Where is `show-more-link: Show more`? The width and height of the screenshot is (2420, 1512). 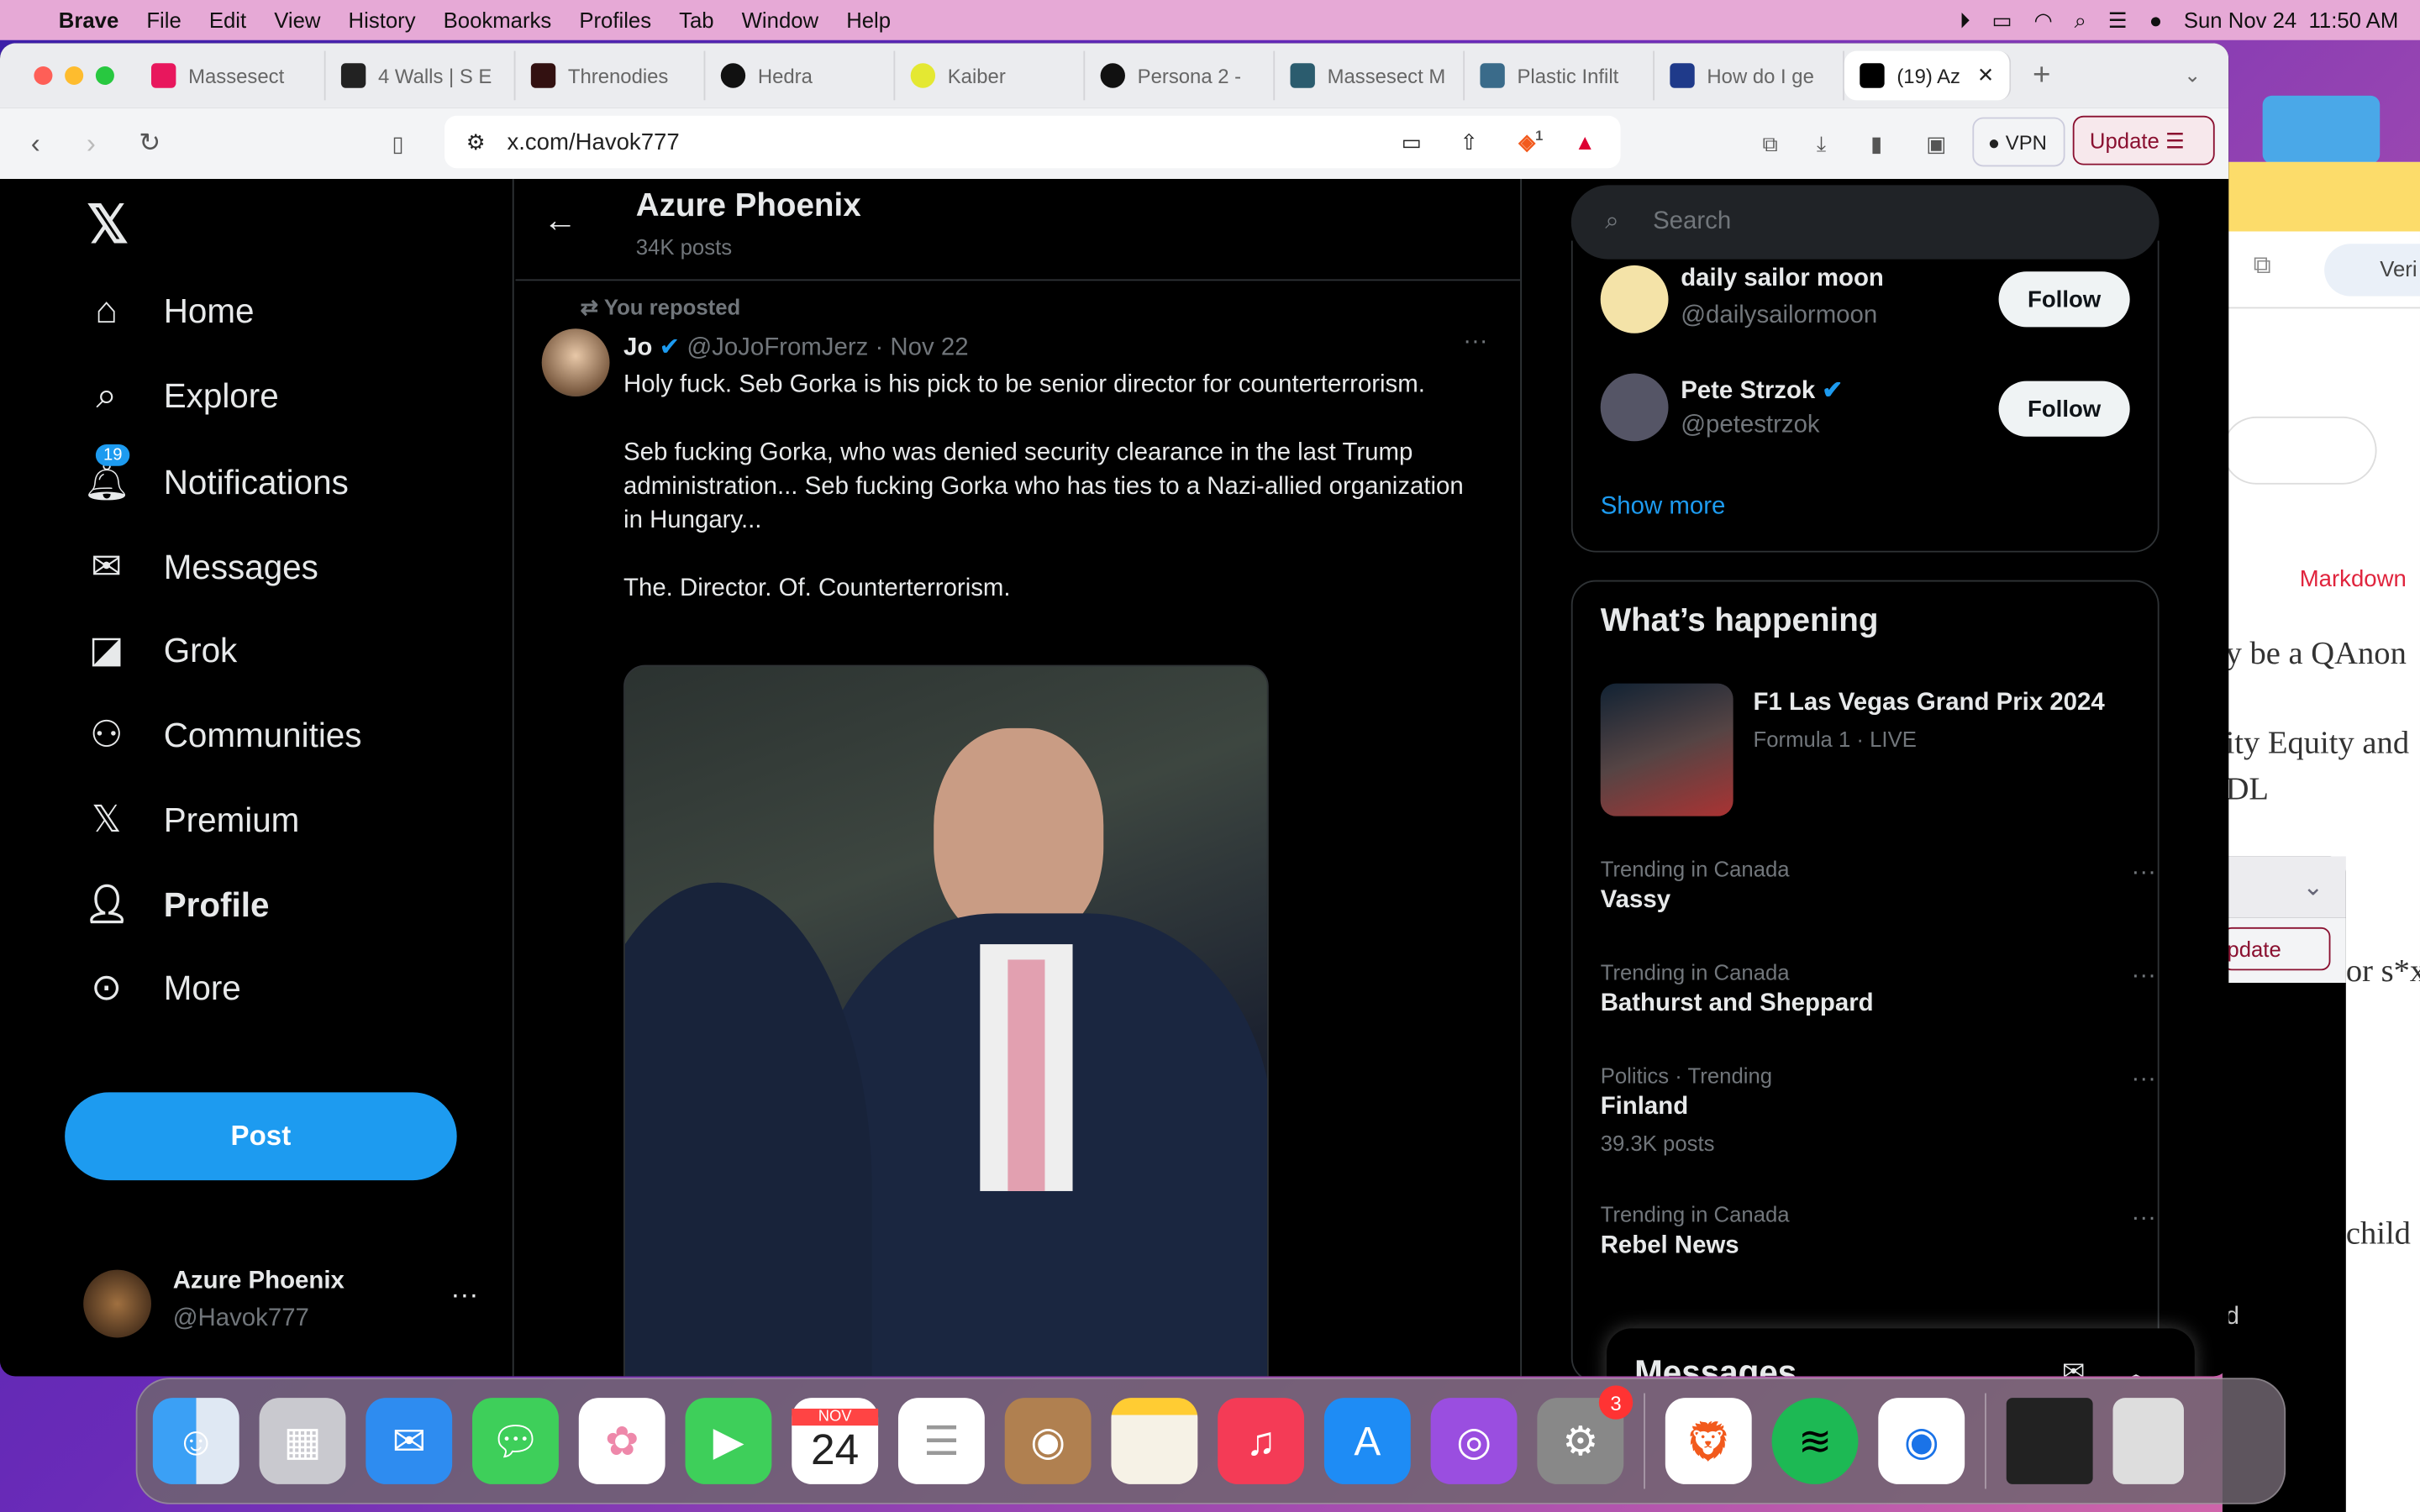 show-more-link: Show more is located at coordinates (1663, 508).